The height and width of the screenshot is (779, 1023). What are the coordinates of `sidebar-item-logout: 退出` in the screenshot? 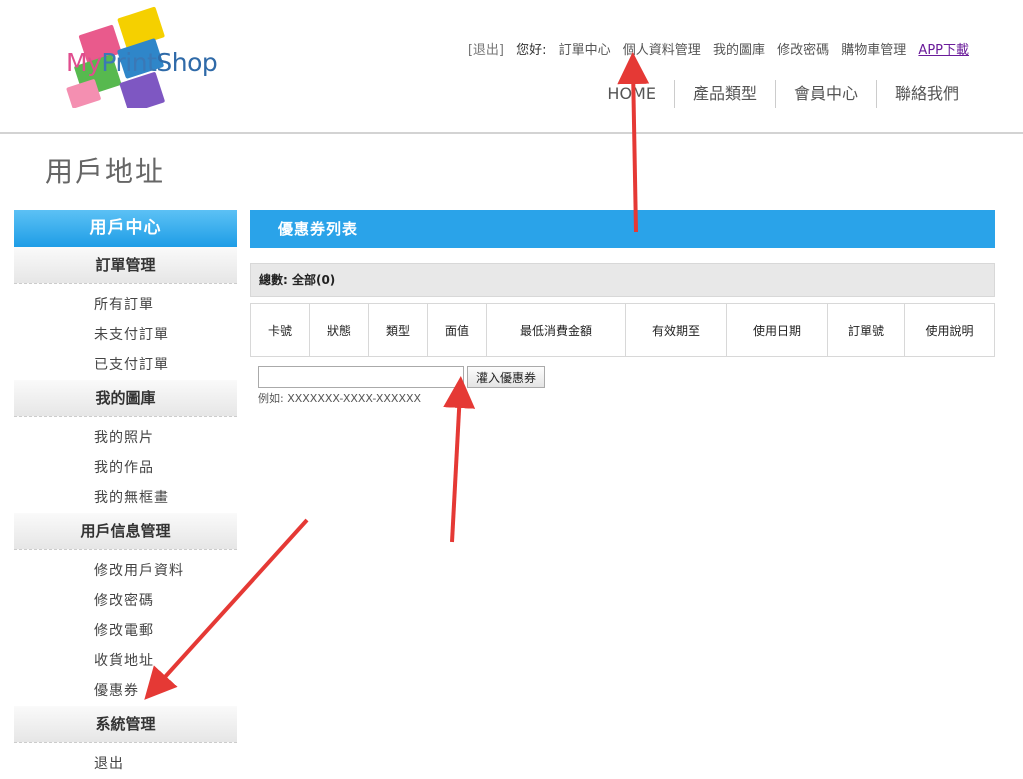 It's located at (125, 764).